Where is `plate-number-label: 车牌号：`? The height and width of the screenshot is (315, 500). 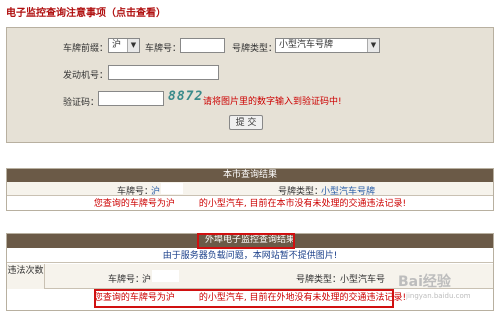 plate-number-label: 车牌号： is located at coordinates (163, 49).